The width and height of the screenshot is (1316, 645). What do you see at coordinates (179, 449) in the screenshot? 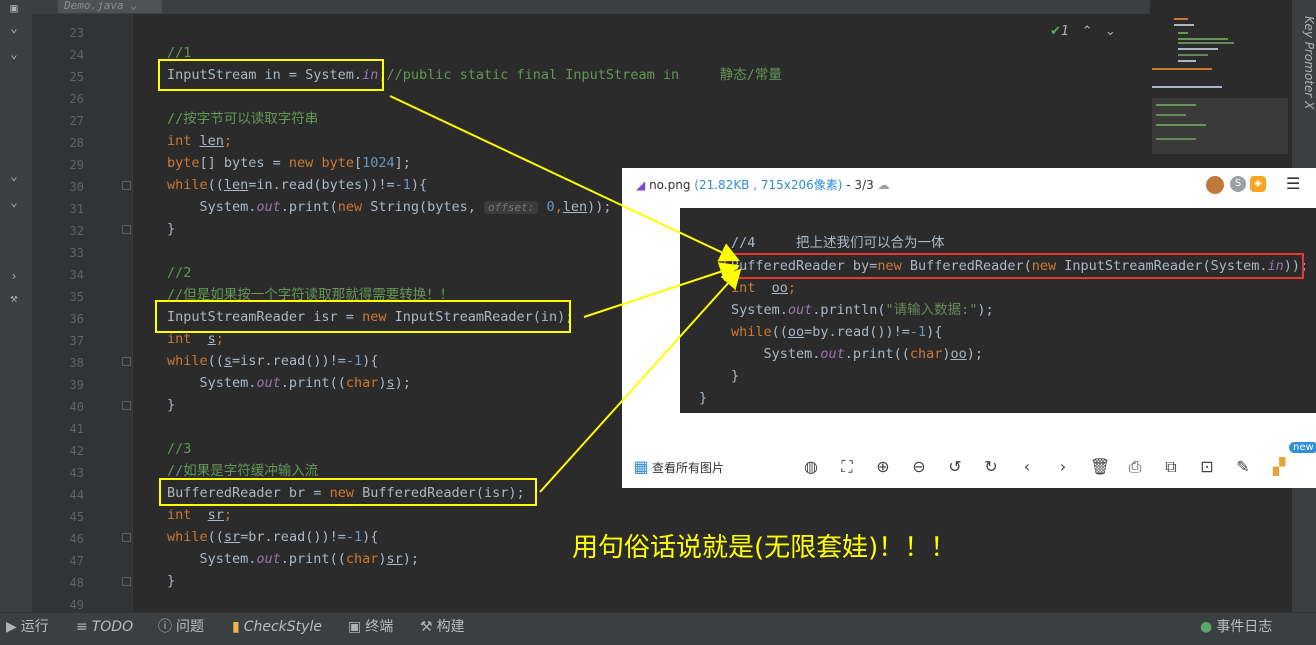
I see `code-line: //3` at bounding box center [179, 449].